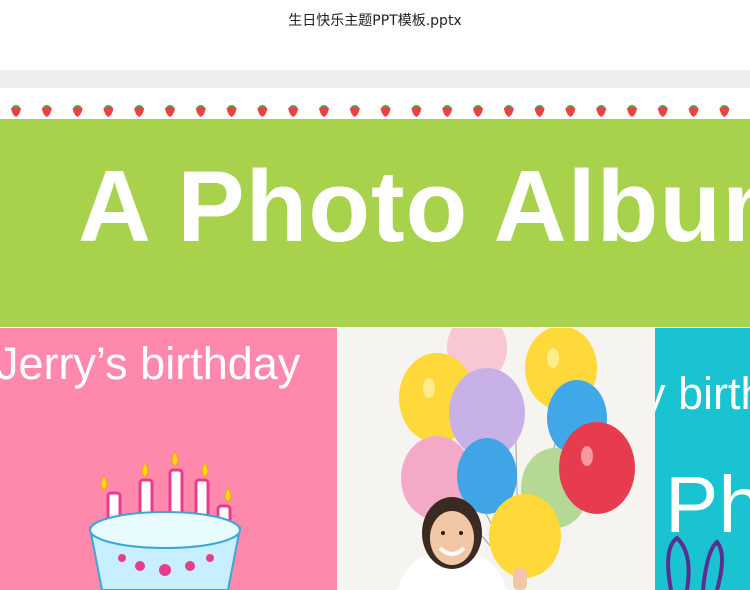 The image size is (750, 590). What do you see at coordinates (702, 459) in the screenshot?
I see `teal-photo-panel: y birthday Ph` at bounding box center [702, 459].